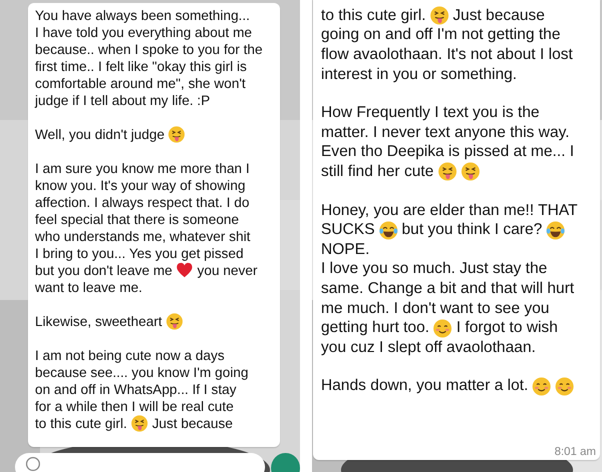  What do you see at coordinates (575, 452) in the screenshot?
I see `message-time: 8:01 am` at bounding box center [575, 452].